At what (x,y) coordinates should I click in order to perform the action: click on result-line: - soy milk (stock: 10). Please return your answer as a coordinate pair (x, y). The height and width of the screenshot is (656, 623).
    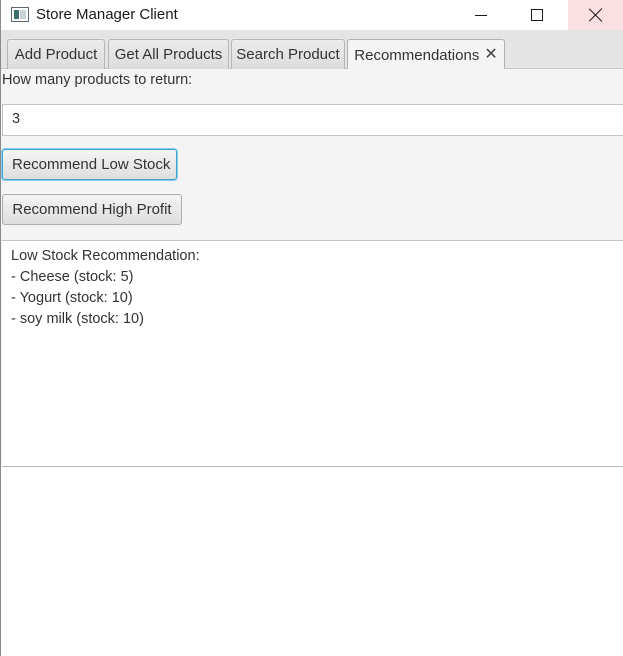
    Looking at the image, I should click on (77, 319).